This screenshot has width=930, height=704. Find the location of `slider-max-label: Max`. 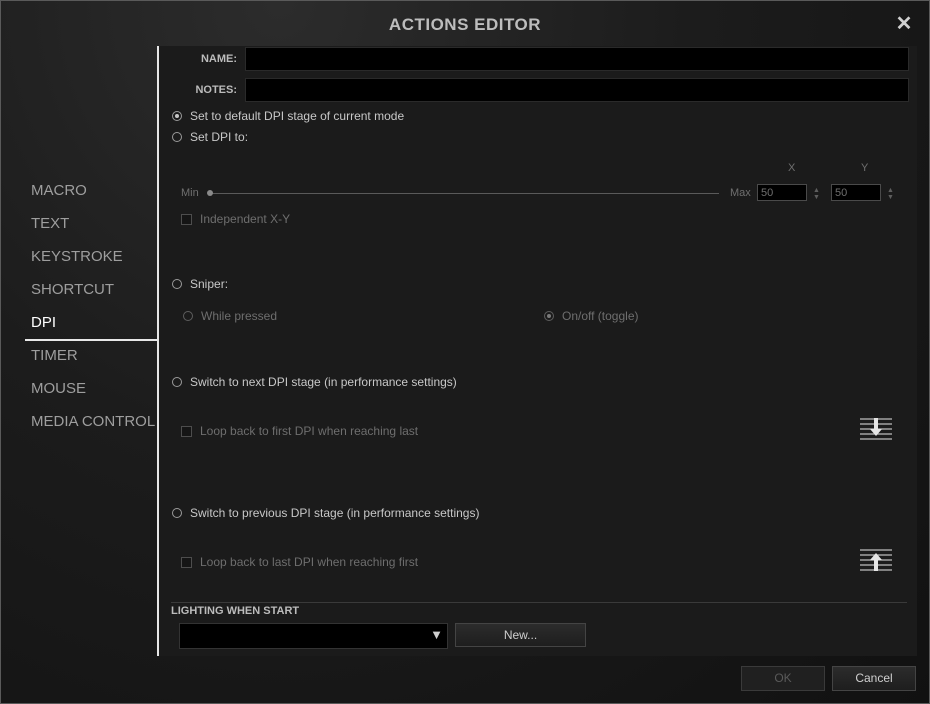

slider-max-label: Max is located at coordinates (740, 193).